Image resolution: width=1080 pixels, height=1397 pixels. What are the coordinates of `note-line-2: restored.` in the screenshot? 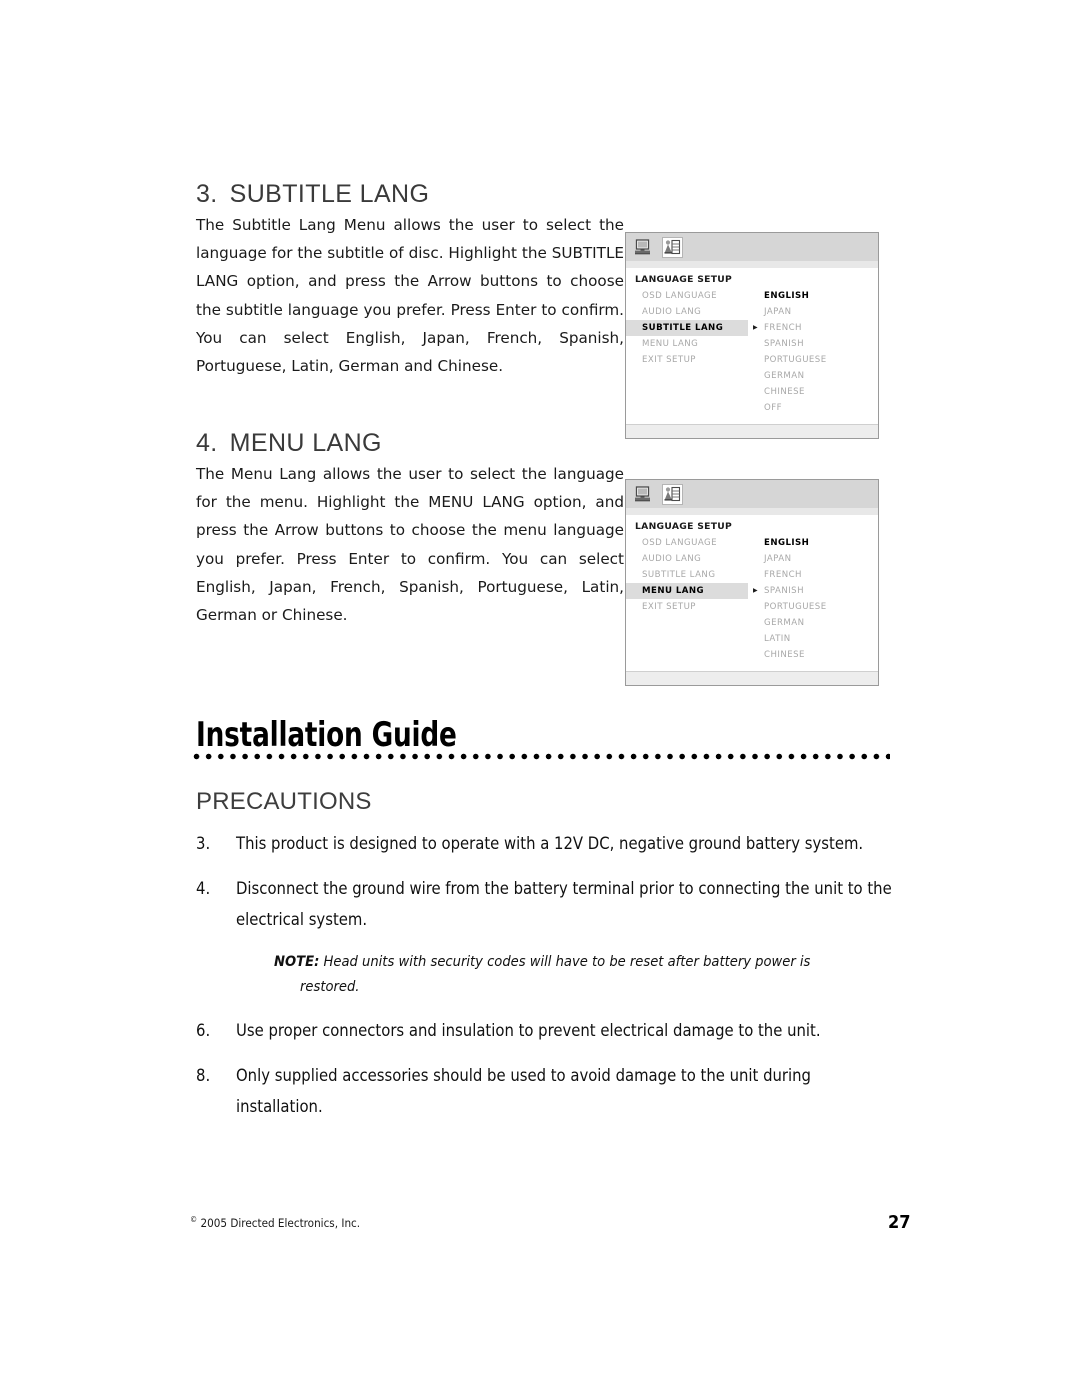 It's located at (330, 986).